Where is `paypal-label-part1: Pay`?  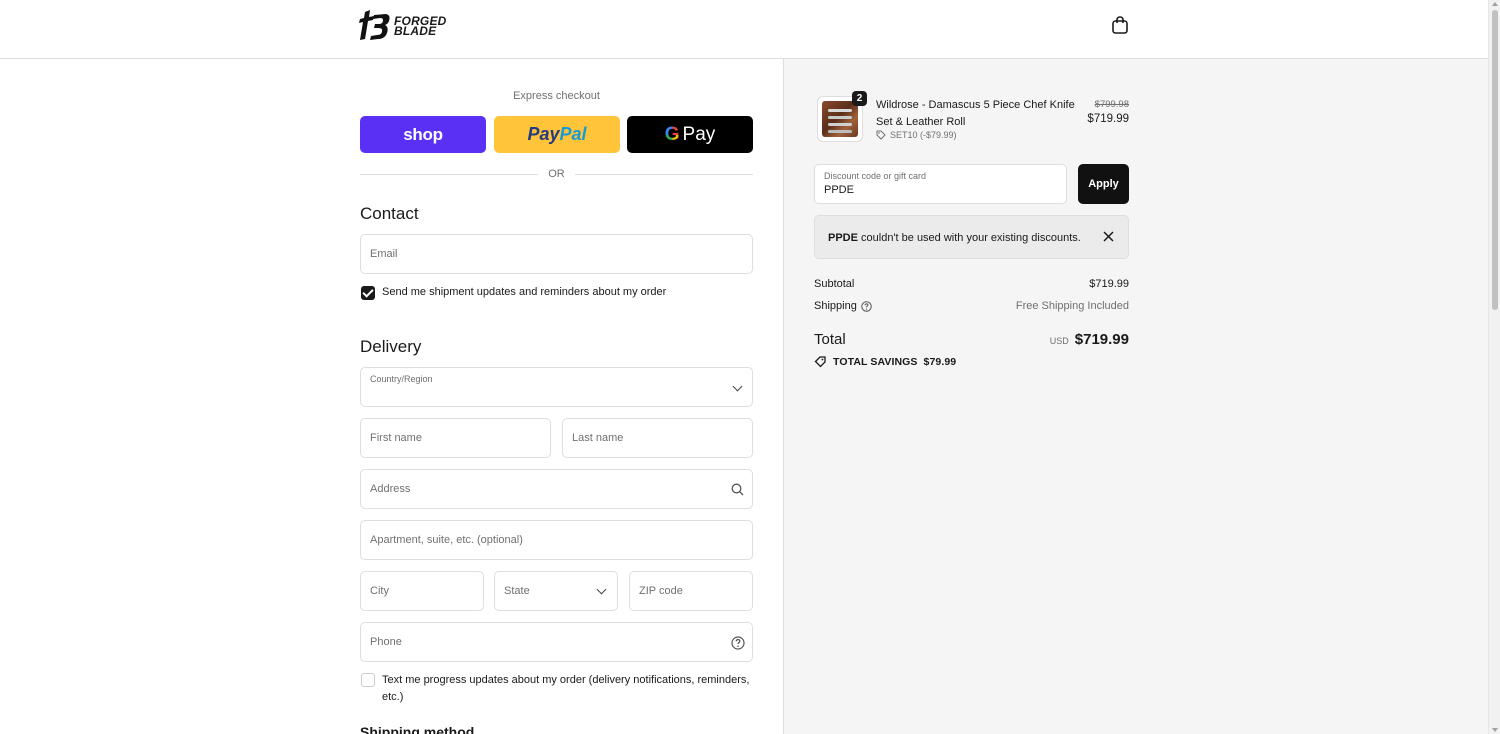 paypal-label-part1: Pay is located at coordinates (543, 134).